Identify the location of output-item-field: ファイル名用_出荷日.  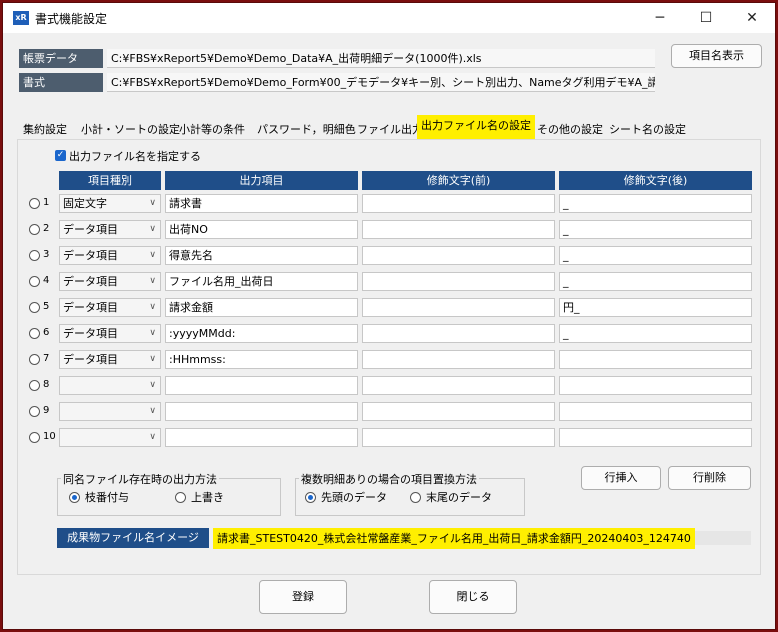
(261, 281).